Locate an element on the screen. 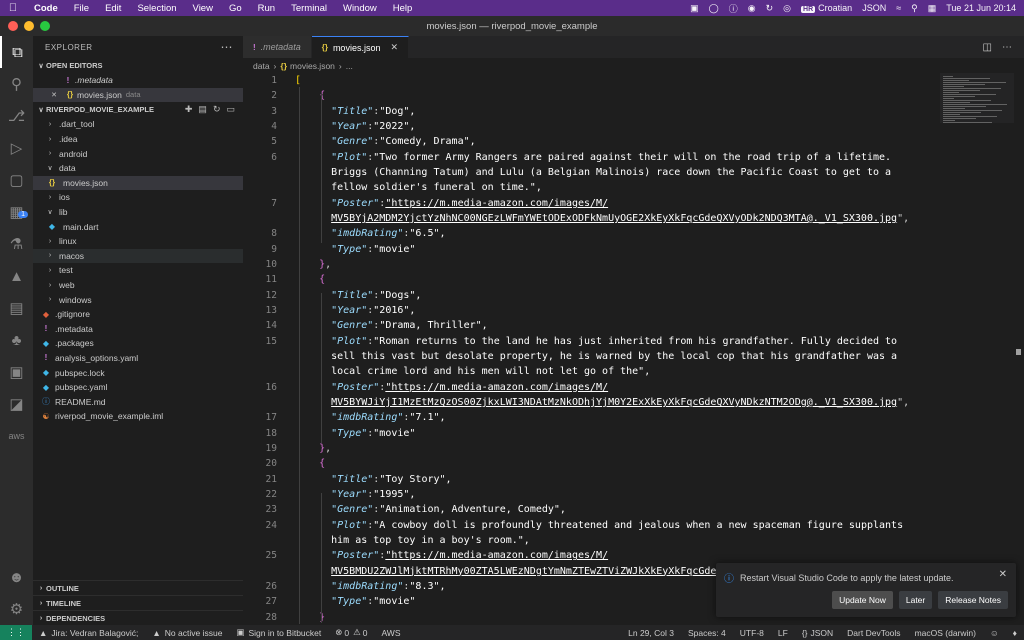  jira-status: ▲ Jira: Vedran Balagović; is located at coordinates (88, 633).